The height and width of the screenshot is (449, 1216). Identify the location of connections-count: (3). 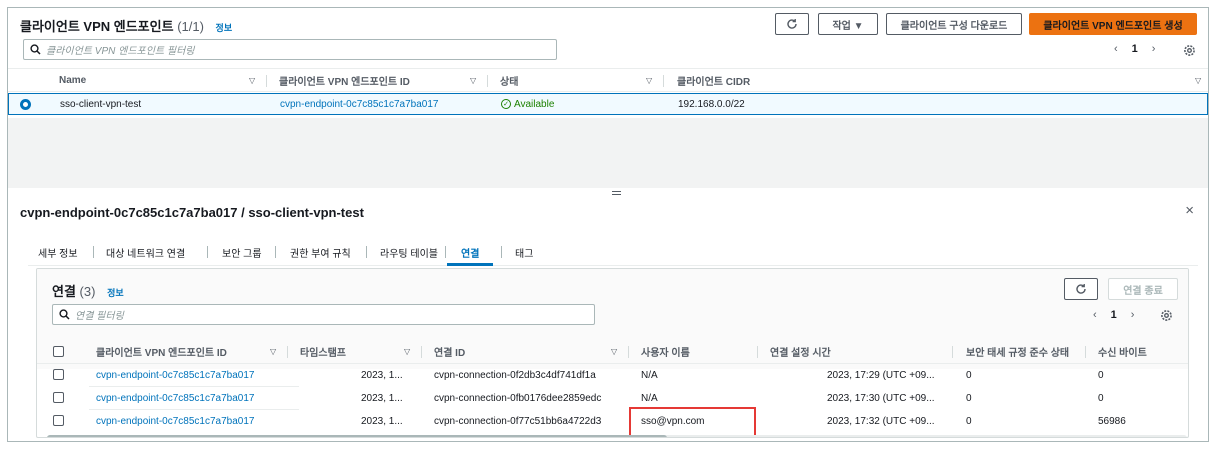
(87, 291).